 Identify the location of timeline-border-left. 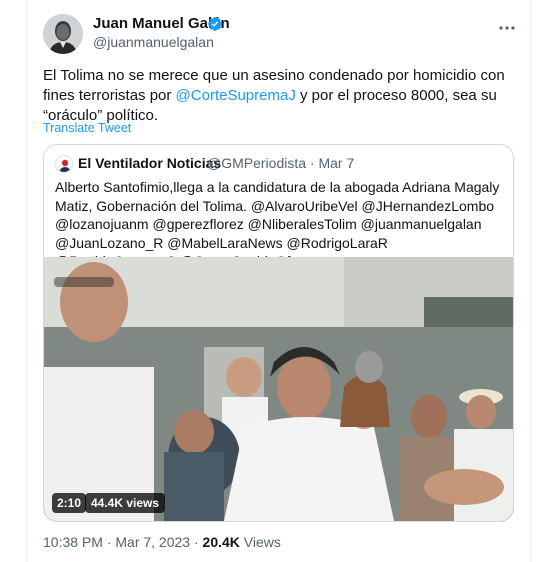
(26, 281).